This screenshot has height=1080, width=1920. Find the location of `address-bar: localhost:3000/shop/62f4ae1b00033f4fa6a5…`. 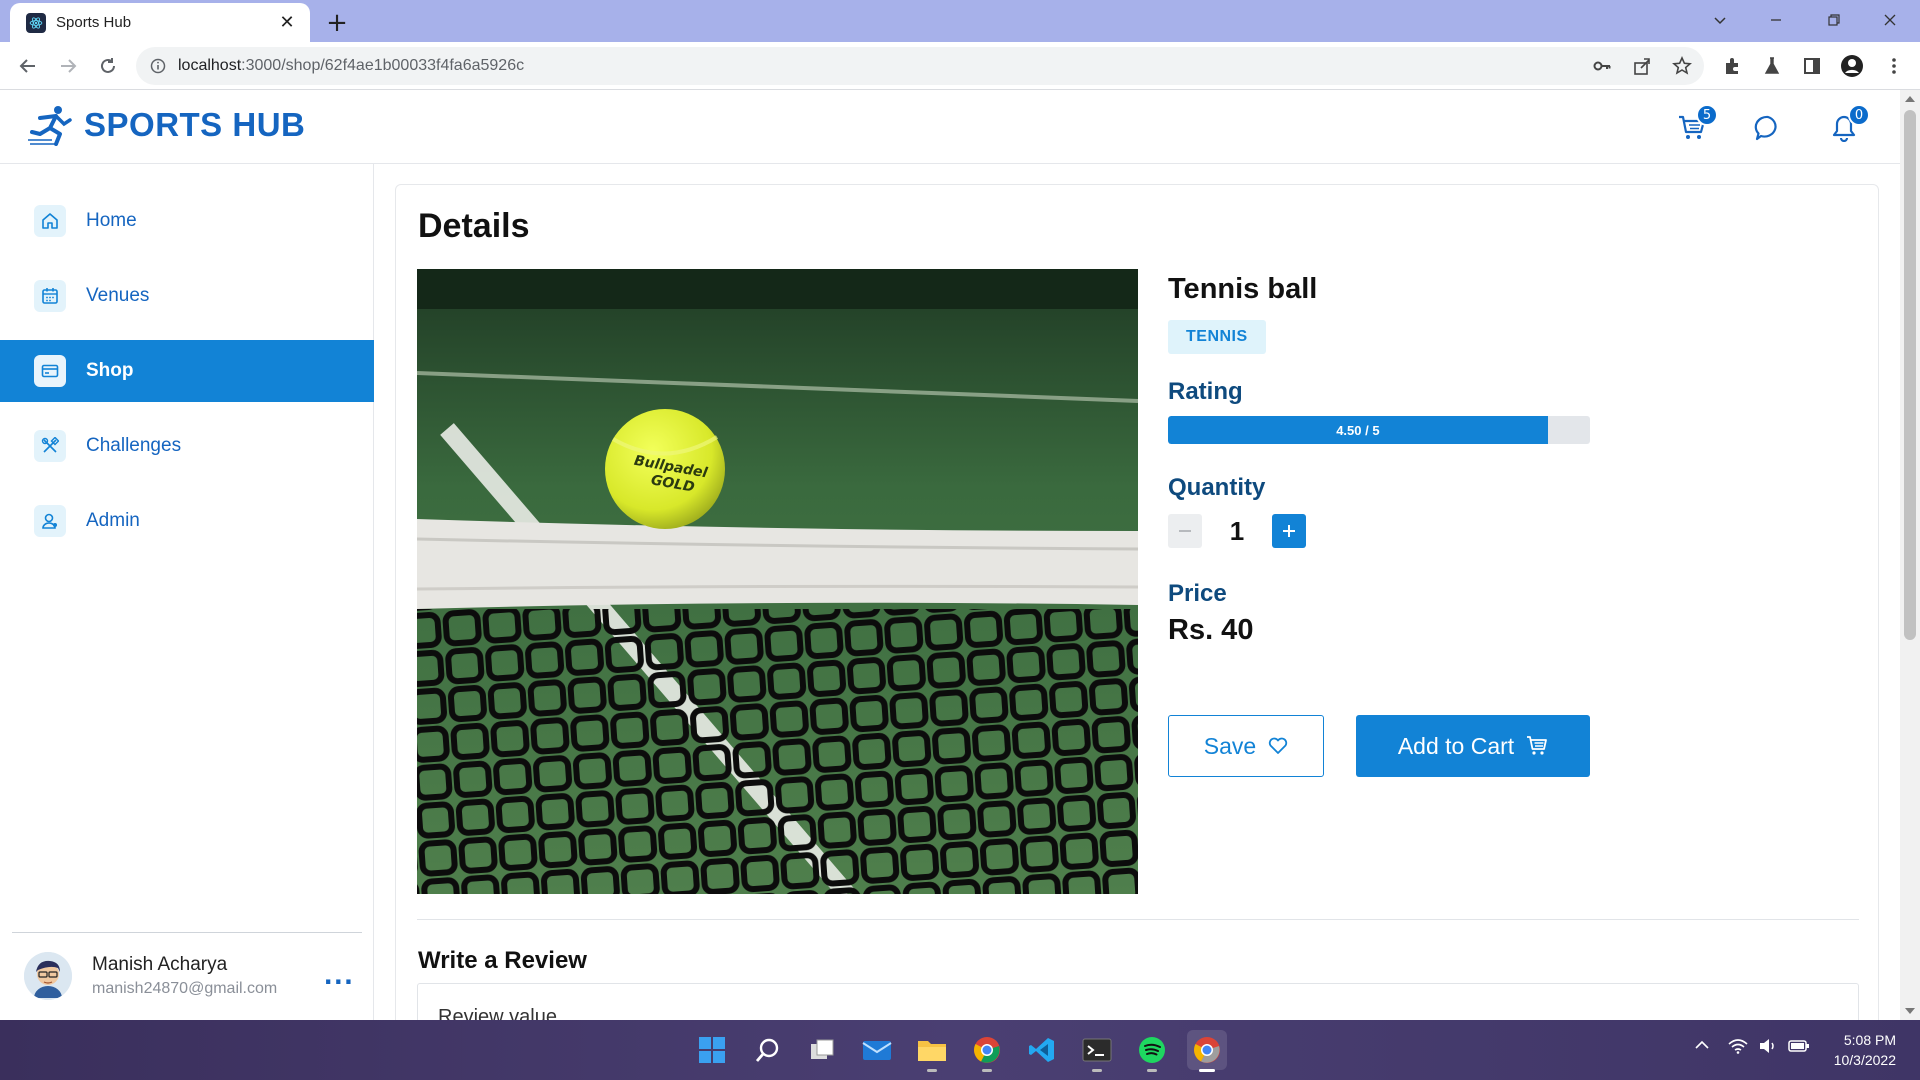

address-bar: localhost:3000/shop/62f4ae1b00033f4fa6a5… is located at coordinates (920, 66).